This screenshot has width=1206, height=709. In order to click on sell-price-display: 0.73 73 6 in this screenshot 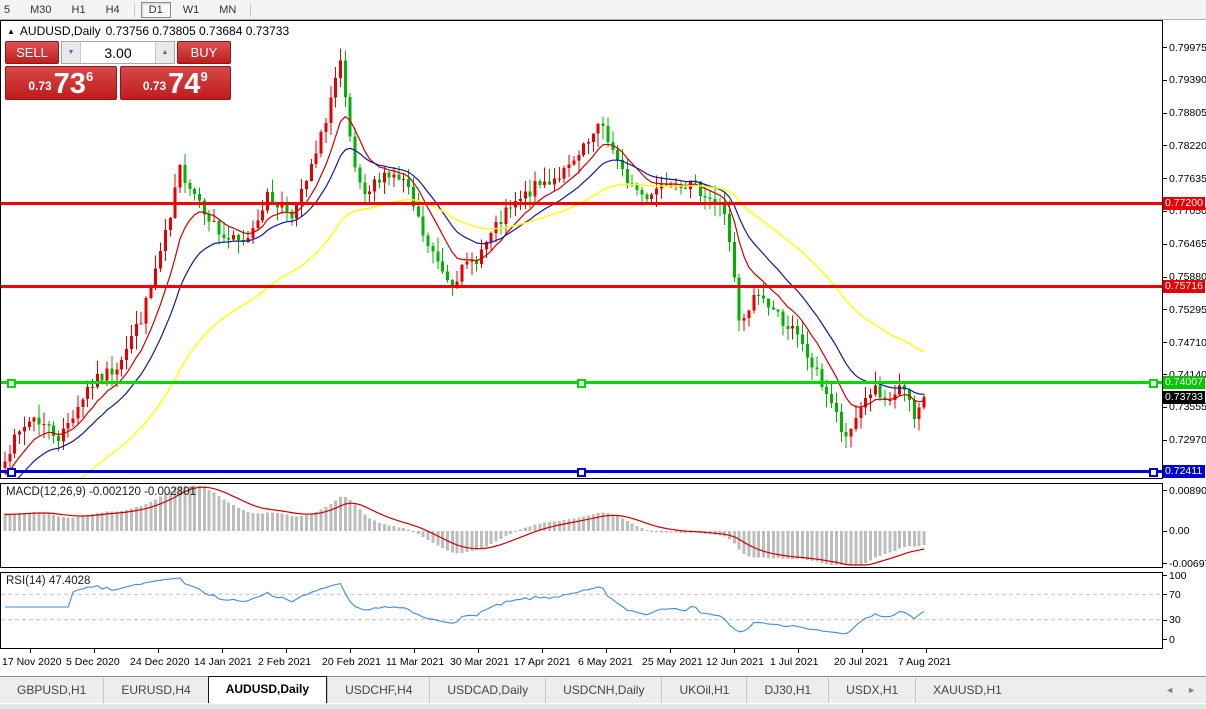, I will do `click(61, 83)`.